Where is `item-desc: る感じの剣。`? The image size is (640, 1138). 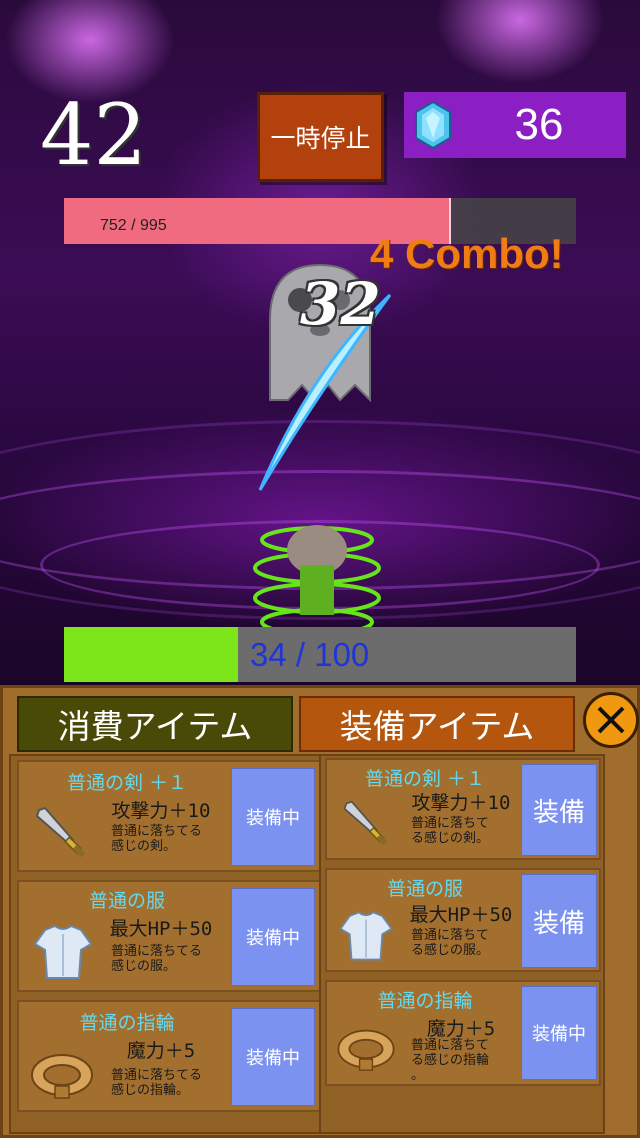
item-desc: る感じの剣。 is located at coordinates (450, 838).